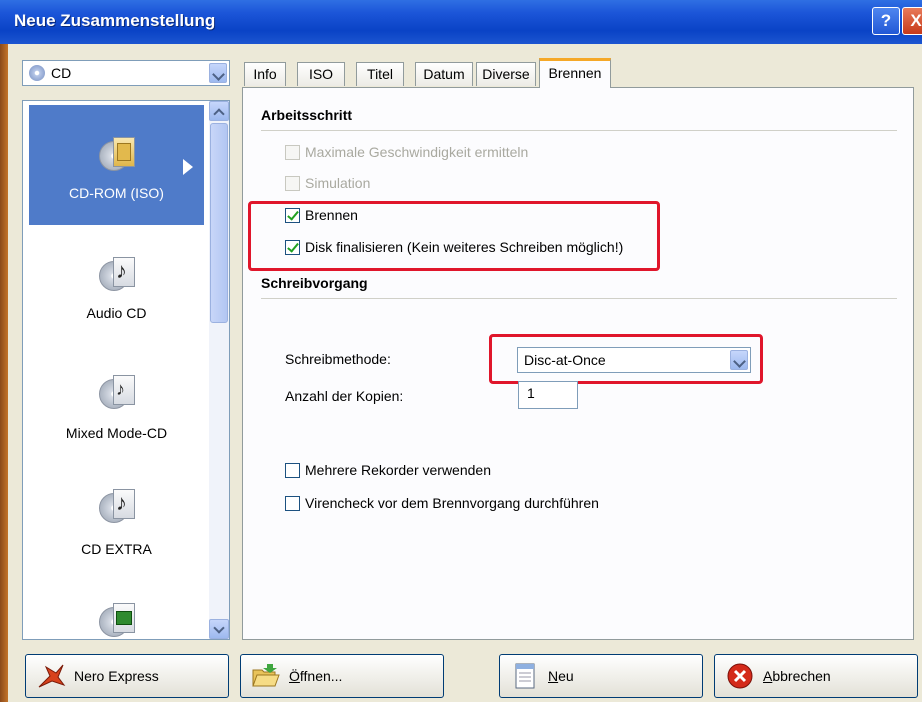 The height and width of the screenshot is (702, 922). Describe the element at coordinates (344, 396) in the screenshot. I see `copies-label: Anzahl der Kopien:` at that location.